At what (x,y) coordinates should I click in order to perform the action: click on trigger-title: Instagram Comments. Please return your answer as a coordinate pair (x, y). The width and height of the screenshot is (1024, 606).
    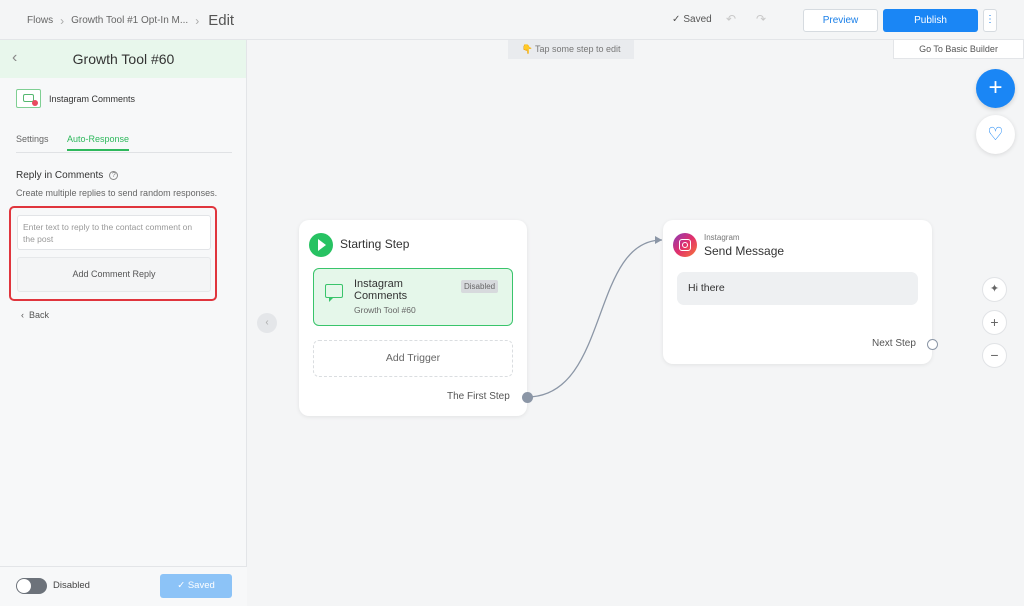
    Looking at the image, I should click on (381, 290).